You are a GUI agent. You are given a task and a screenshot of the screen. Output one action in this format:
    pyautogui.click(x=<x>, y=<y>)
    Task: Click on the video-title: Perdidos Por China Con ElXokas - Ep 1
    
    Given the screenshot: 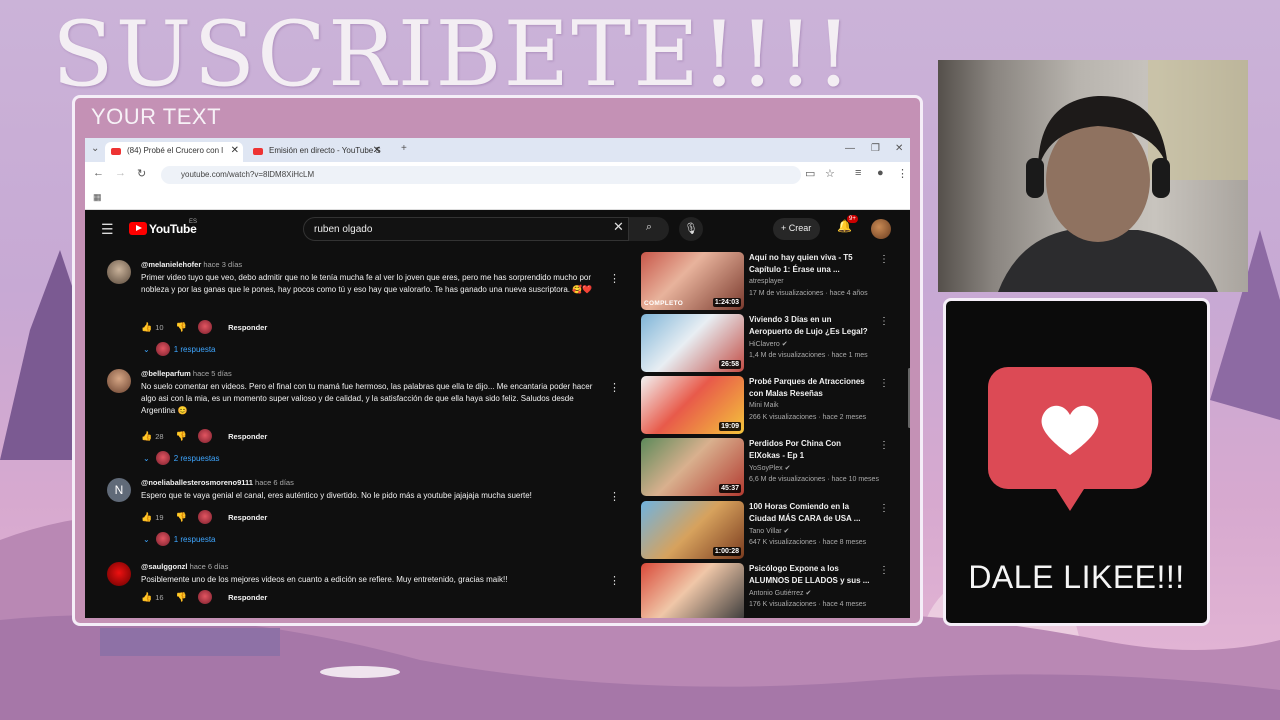 What is the action you would take?
    pyautogui.click(x=811, y=450)
    